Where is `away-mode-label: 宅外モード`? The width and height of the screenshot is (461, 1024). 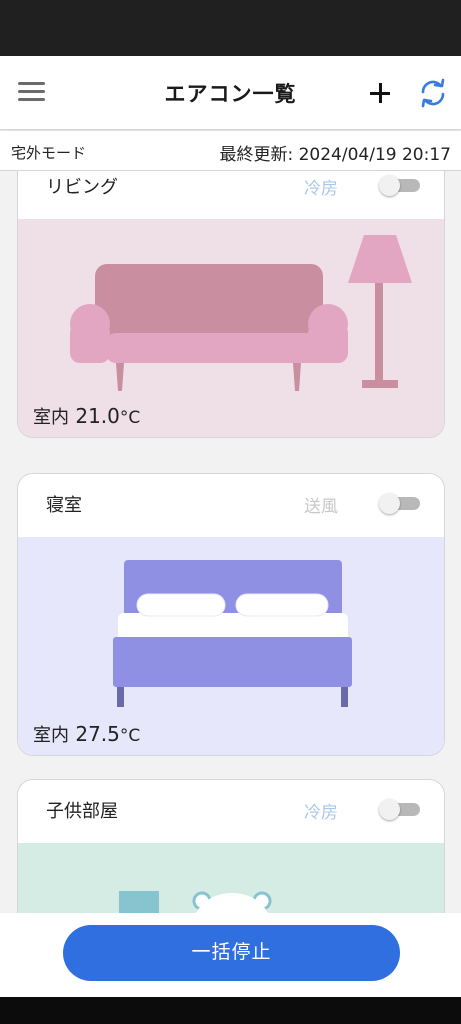
away-mode-label: 宅外モード is located at coordinates (49, 153).